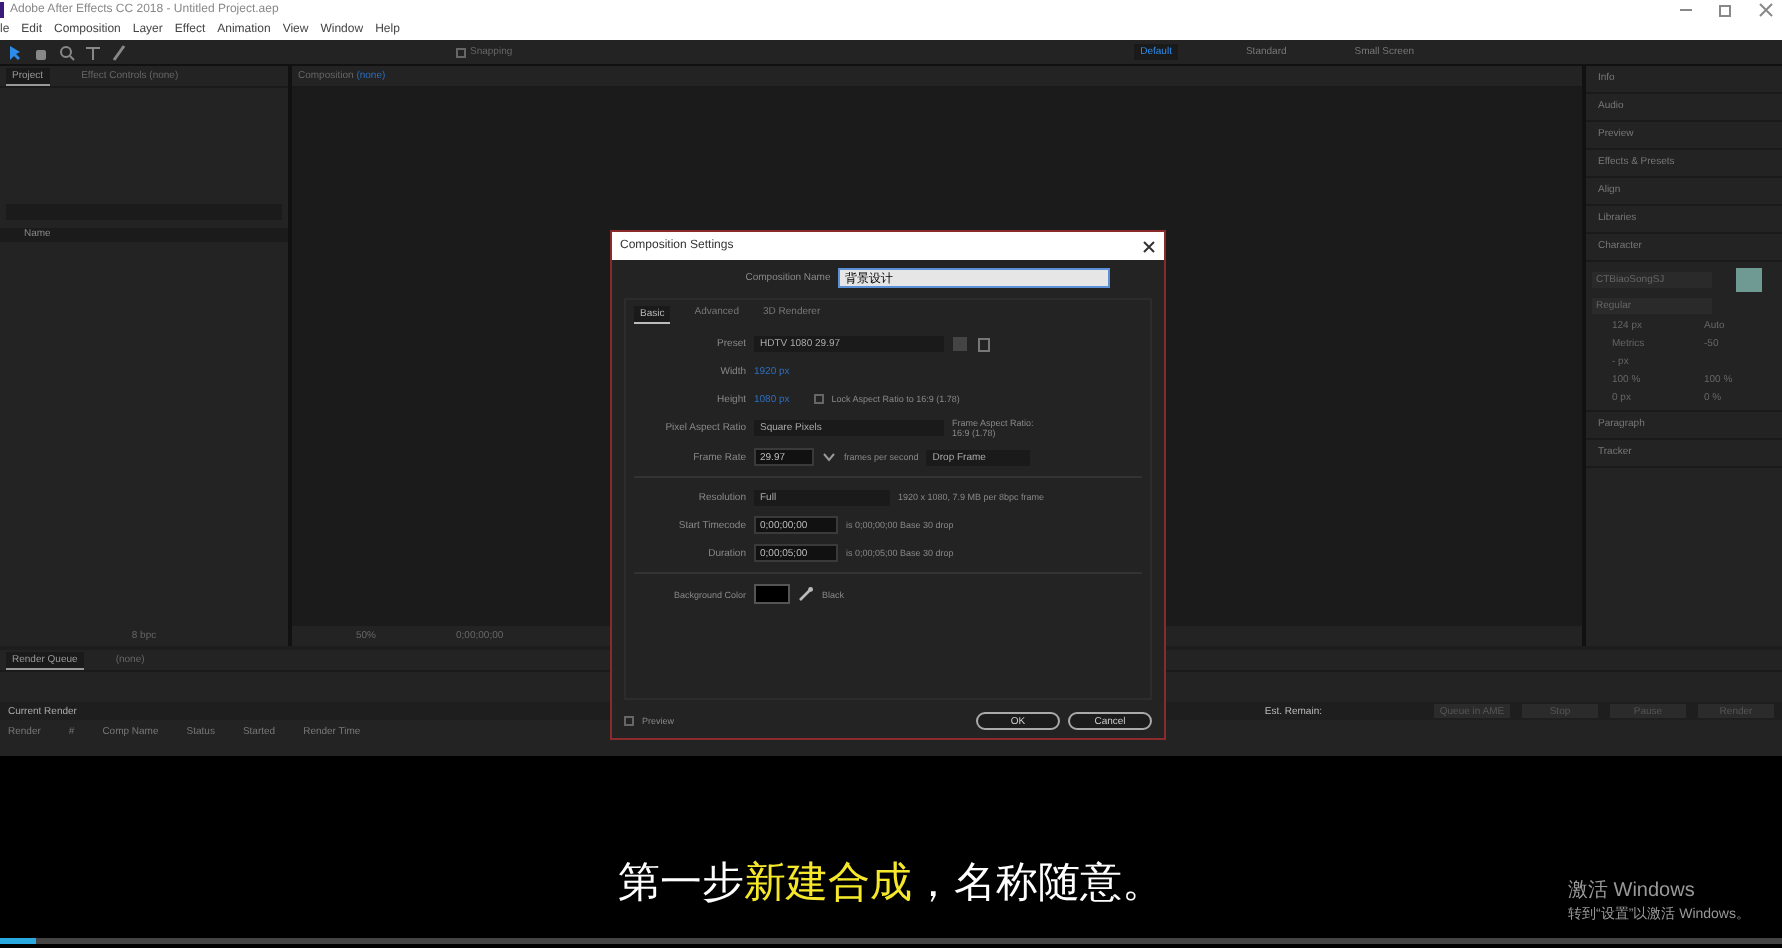 Image resolution: width=1782 pixels, height=948 pixels. Describe the element at coordinates (818, 399) in the screenshot. I see `lock-aspect-checkbox` at that location.